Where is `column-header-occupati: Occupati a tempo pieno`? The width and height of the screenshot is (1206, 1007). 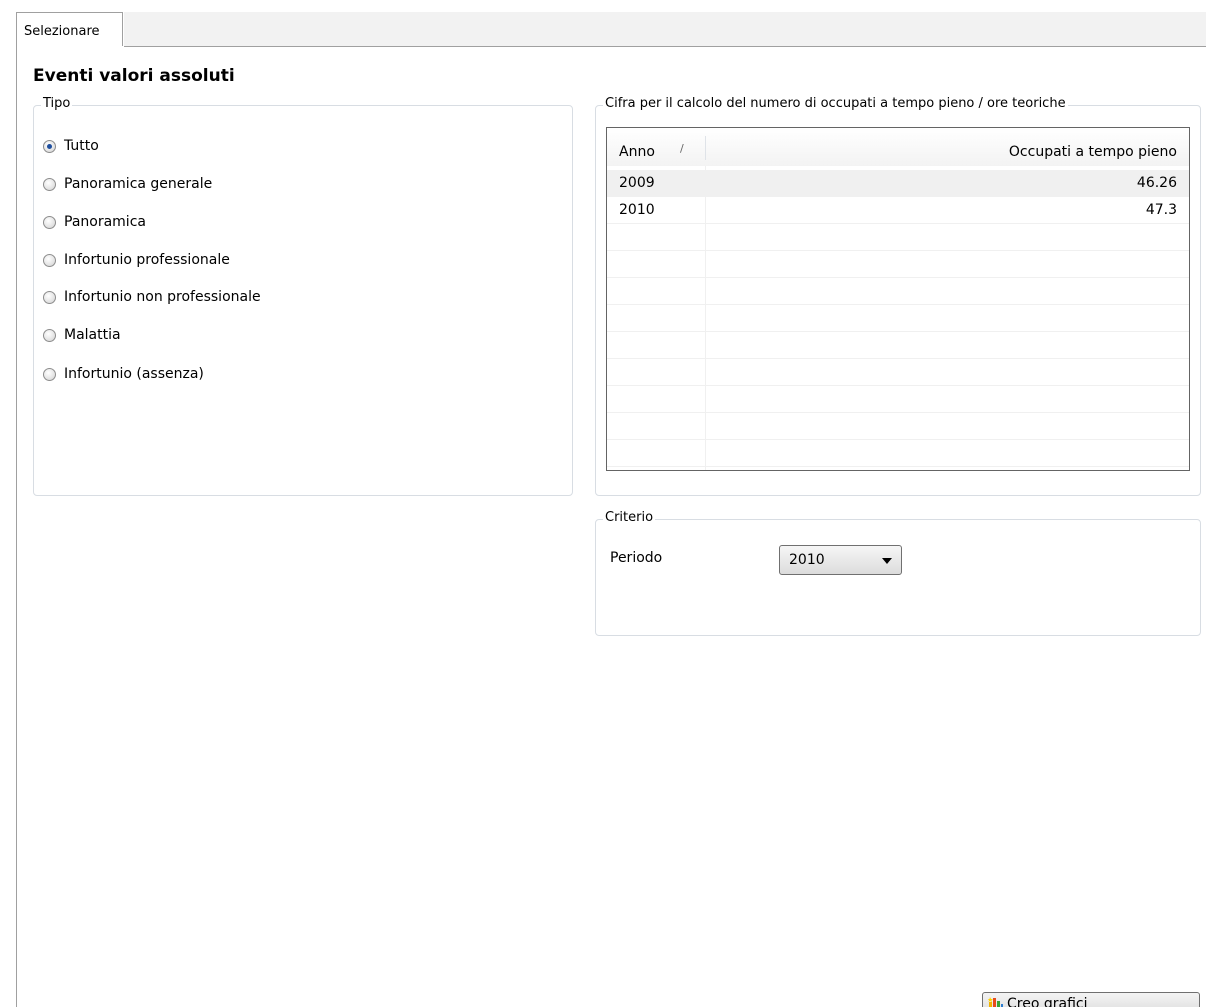
column-header-occupati: Occupati a tempo pieno is located at coordinates (1093, 152).